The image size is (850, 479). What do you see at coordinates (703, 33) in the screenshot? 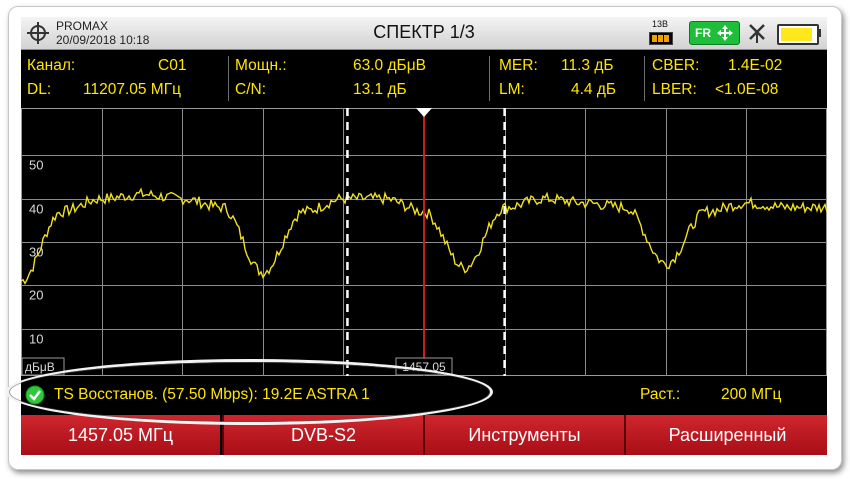
I see `fr-label: FR` at bounding box center [703, 33].